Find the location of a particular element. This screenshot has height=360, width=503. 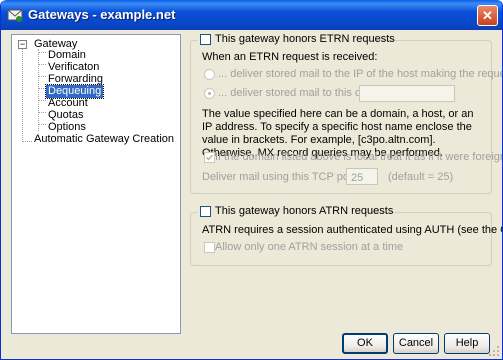

etrn-honors-checkbox is located at coordinates (205, 39).